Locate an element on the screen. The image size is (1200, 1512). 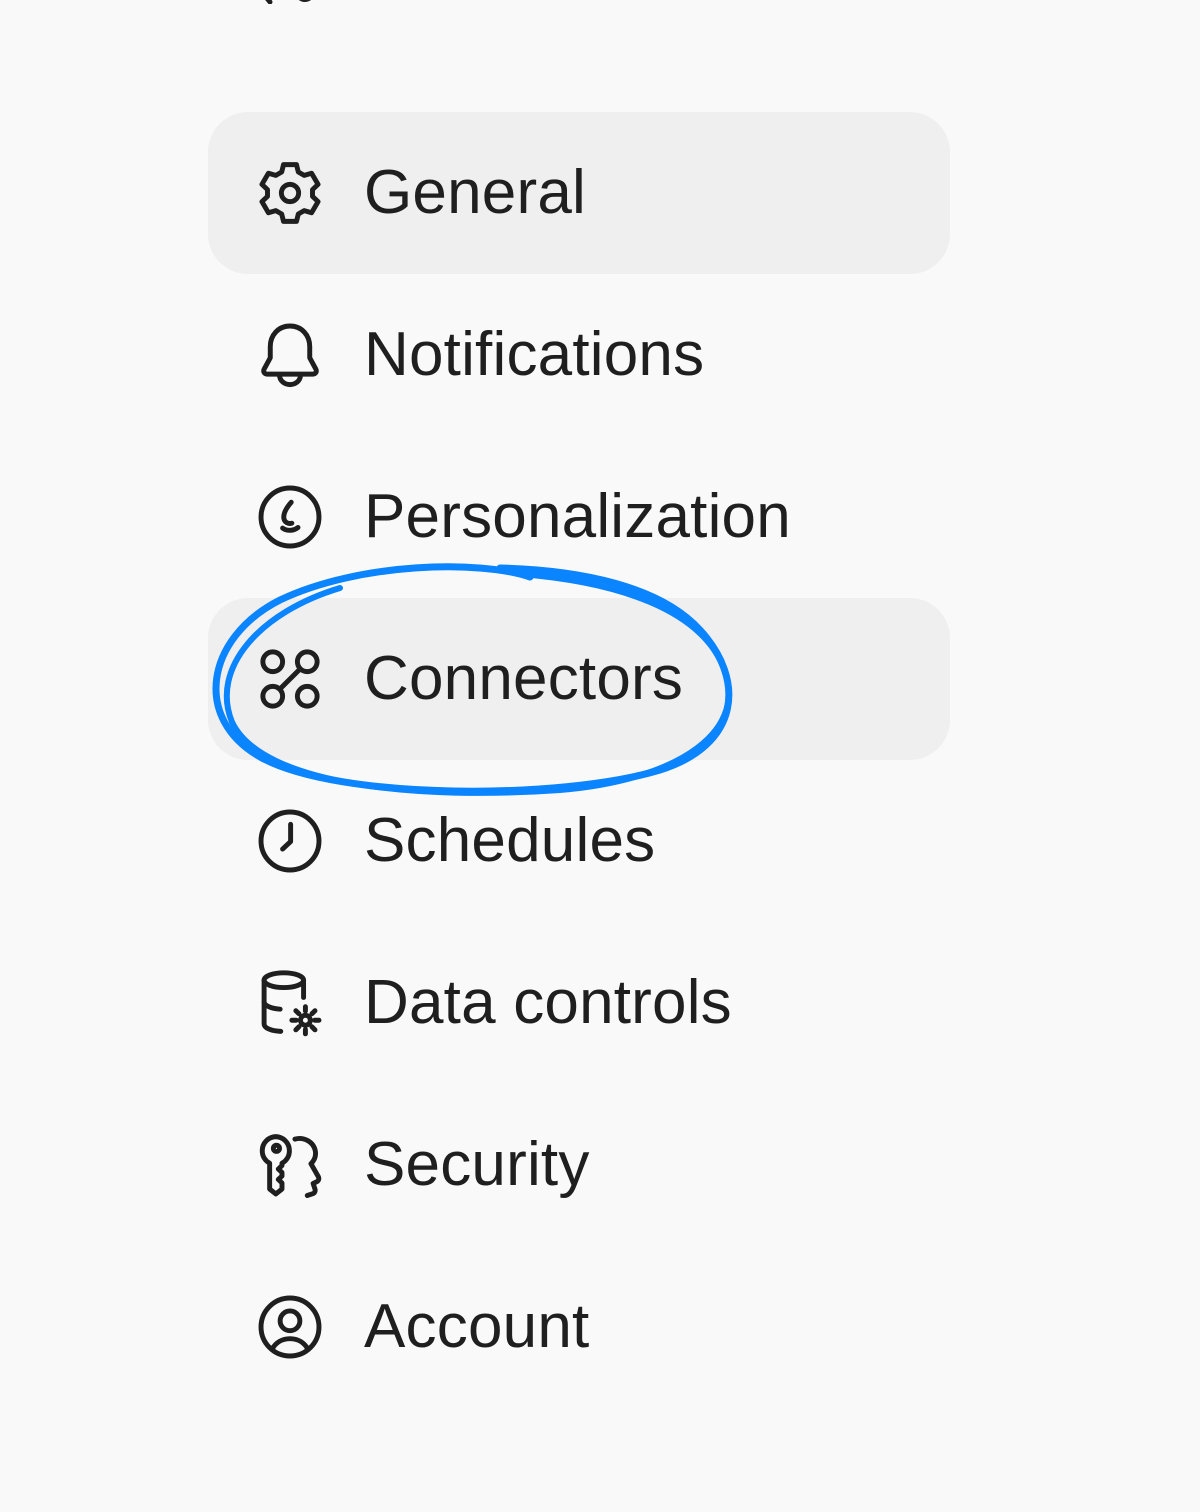
sidebar-item-schedules: Schedules is located at coordinates (579, 841).